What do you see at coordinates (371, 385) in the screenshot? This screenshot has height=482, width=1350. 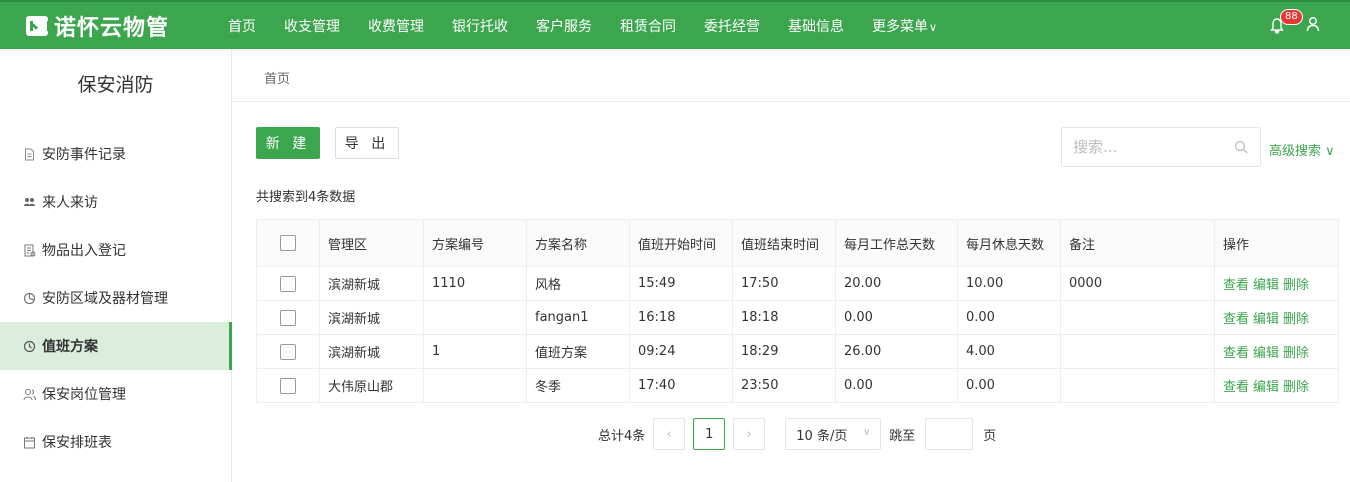 I see `cell-management-area: 大伟原山郡` at bounding box center [371, 385].